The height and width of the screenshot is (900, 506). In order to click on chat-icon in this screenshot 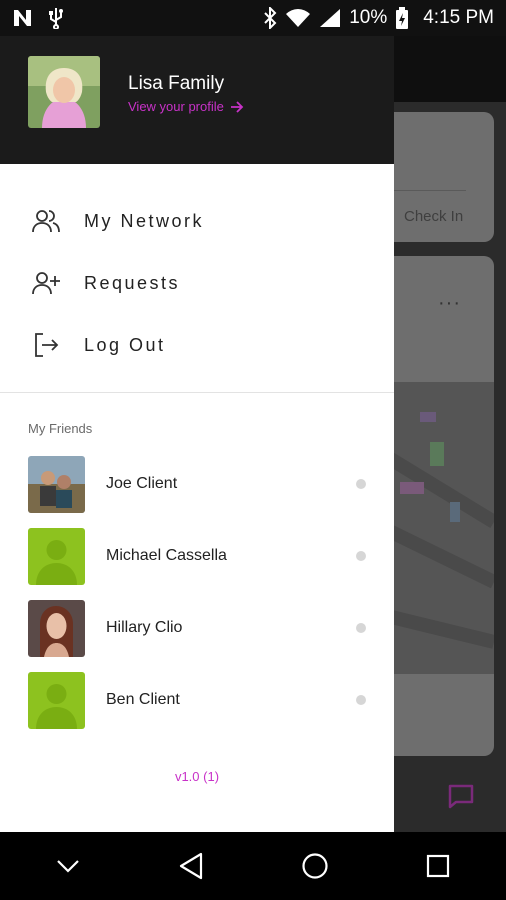, I will do `click(461, 799)`.